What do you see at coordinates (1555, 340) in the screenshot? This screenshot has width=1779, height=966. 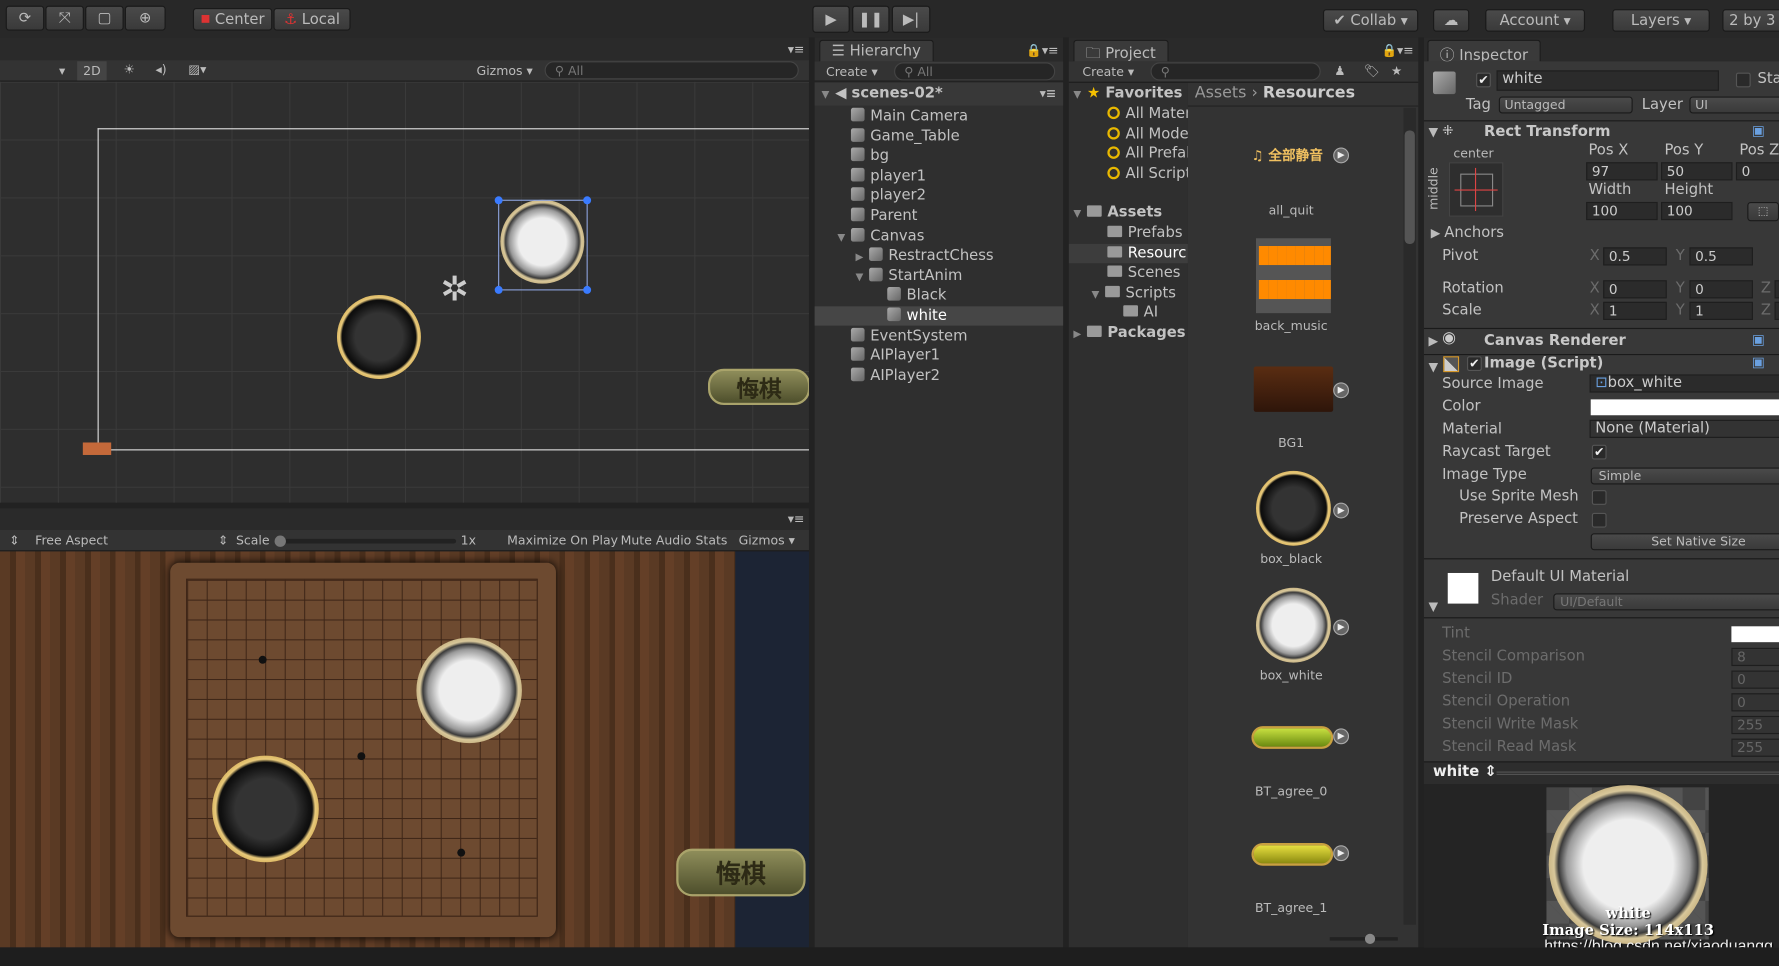 I see `canvas-renderer-header: Canvas Renderer` at bounding box center [1555, 340].